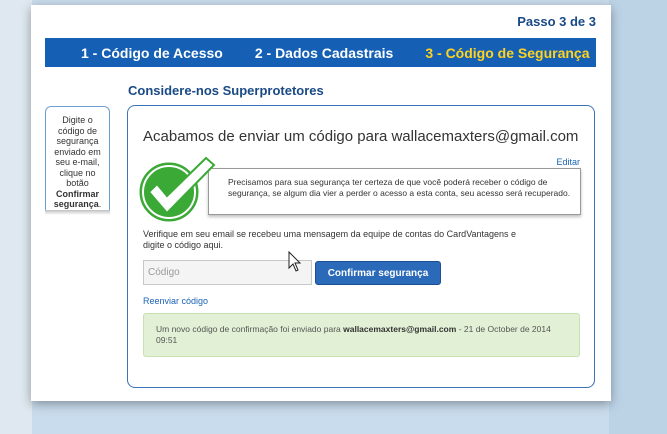 This screenshot has width=667, height=434. What do you see at coordinates (100, 204) in the screenshot?
I see `sidebar-help-suffix: .` at bounding box center [100, 204].